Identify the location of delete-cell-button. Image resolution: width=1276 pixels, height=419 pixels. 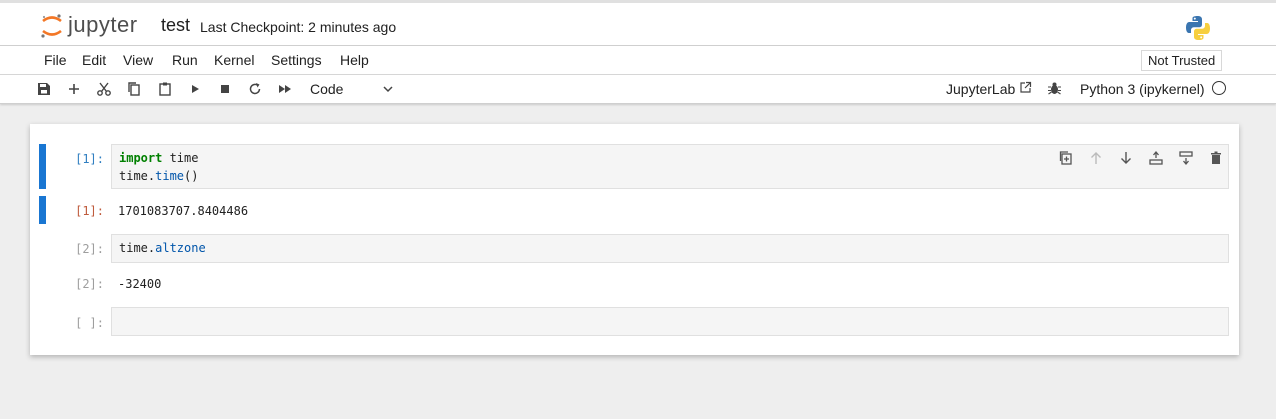
(1216, 158).